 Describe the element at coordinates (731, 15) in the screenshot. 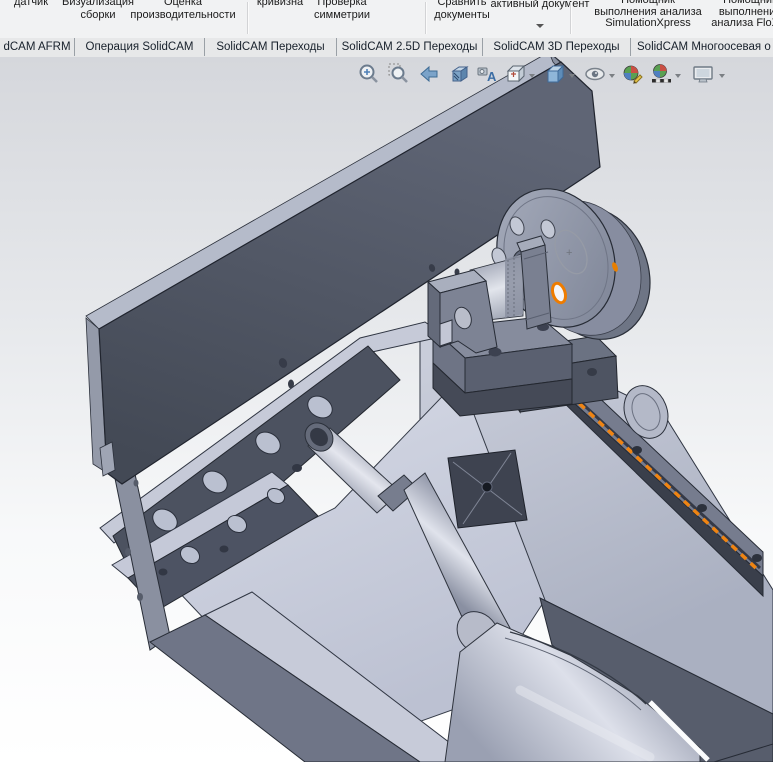

I see `toolbar-button-floxpress-wizard: Помощник выполнения анализа FloXpr` at that location.